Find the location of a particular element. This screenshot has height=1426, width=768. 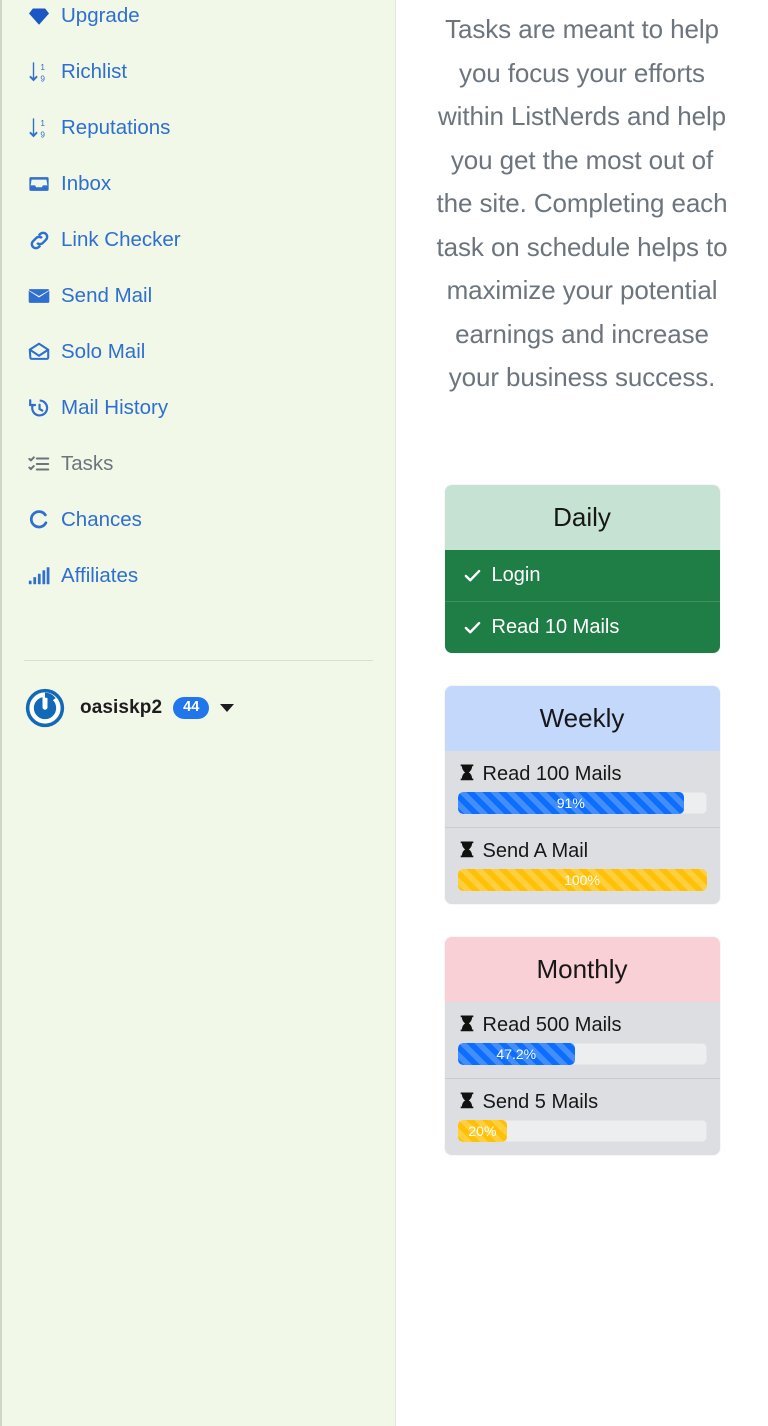

sidebar-item-upgrade: Upgrade is located at coordinates (198, 22).